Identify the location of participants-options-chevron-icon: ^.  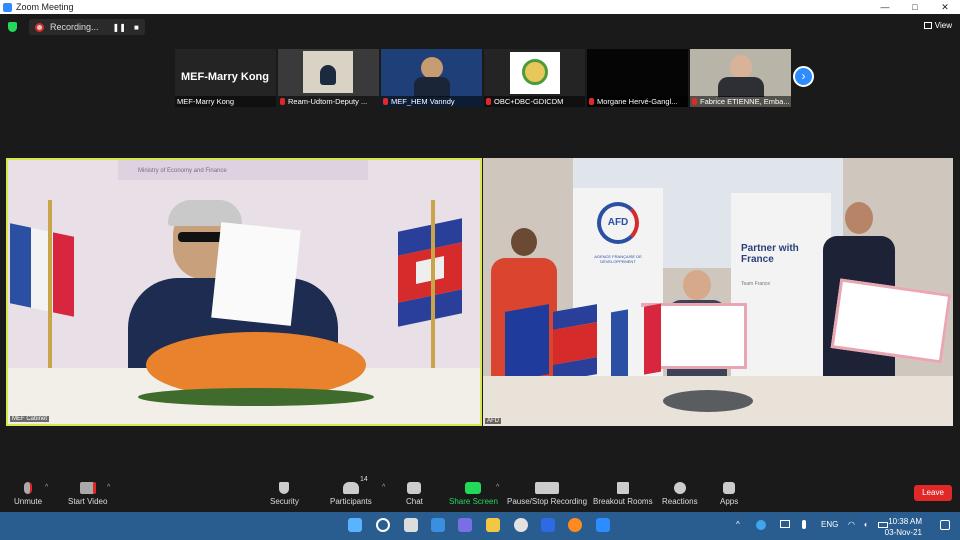
(383, 487).